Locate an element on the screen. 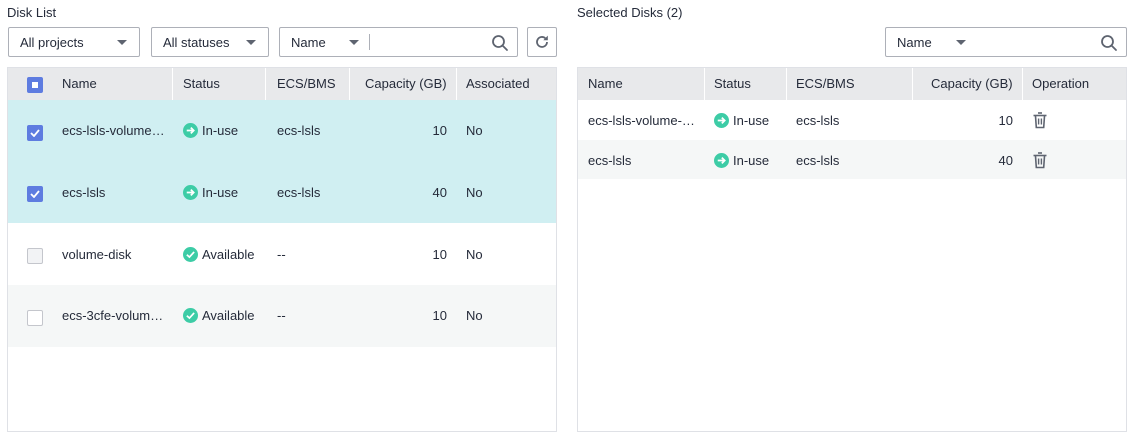  project-filter-value: All projects is located at coordinates (52, 42).